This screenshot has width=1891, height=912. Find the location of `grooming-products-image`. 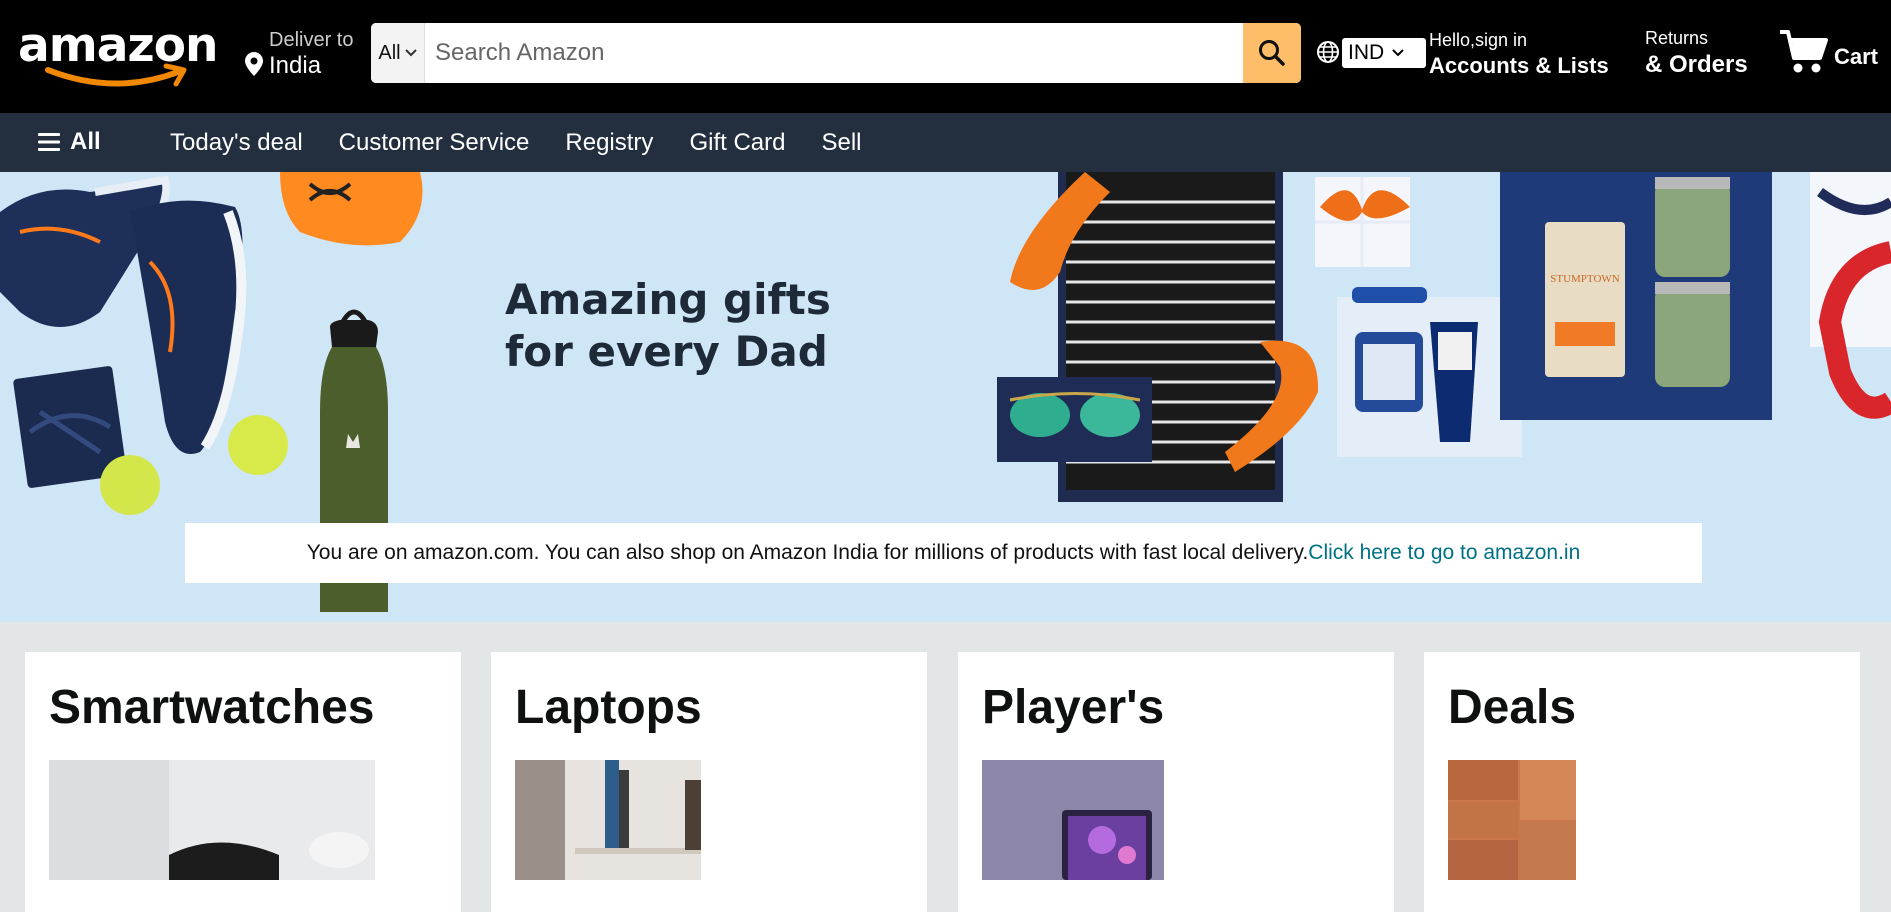

grooming-products-image is located at coordinates (1429, 372).